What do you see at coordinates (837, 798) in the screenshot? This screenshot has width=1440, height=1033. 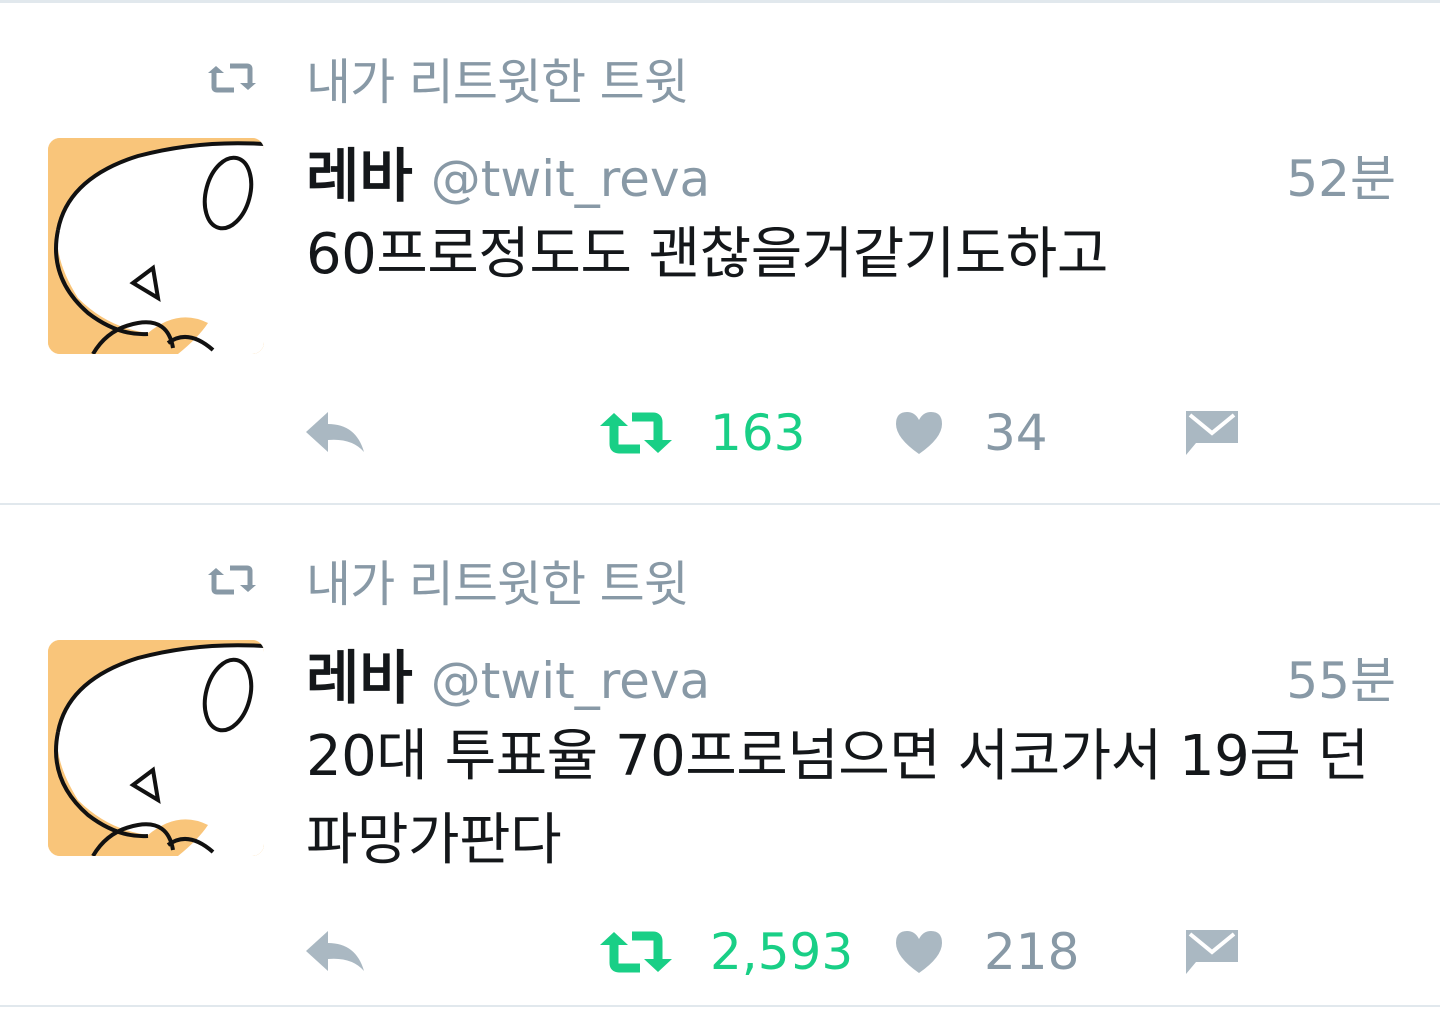 I see `tweet-text: 20대 투표율 70프로넘으면 서코가서 19금 던파망가판다` at bounding box center [837, 798].